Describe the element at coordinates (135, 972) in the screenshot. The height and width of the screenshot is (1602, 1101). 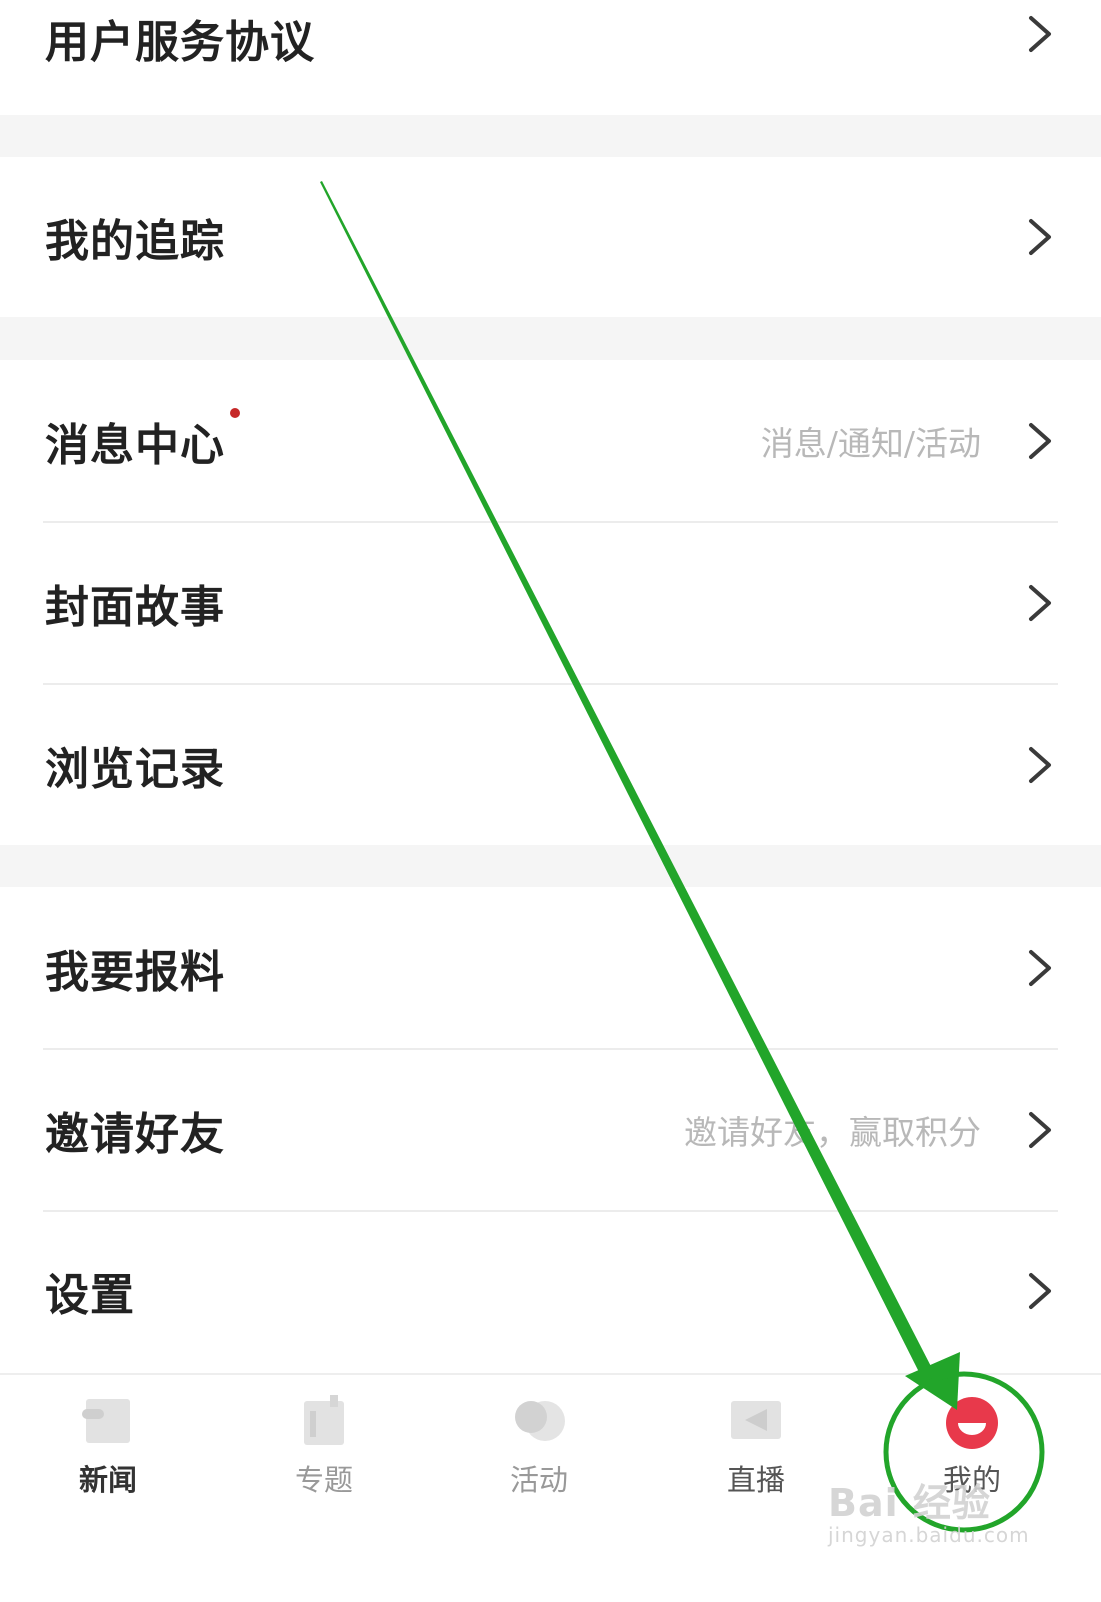
I see `menu-item-label: 我要报料` at that location.